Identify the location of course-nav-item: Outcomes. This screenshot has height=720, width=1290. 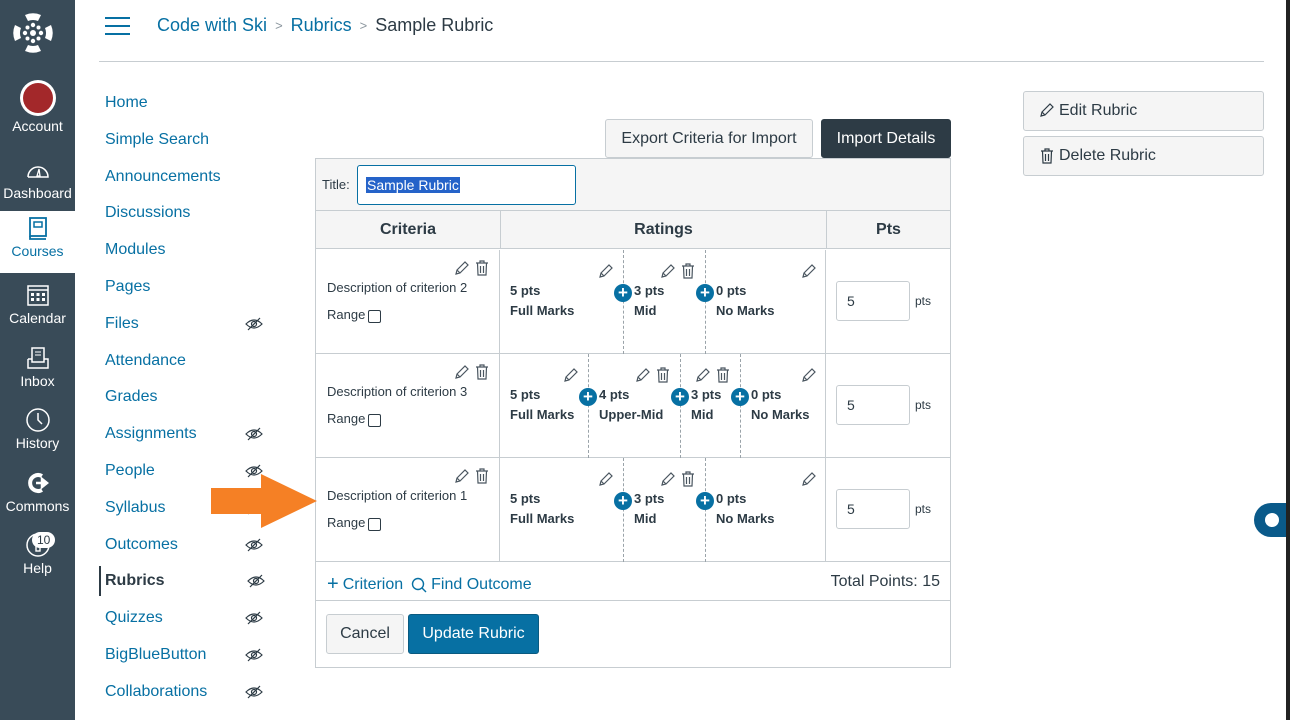
(189, 548).